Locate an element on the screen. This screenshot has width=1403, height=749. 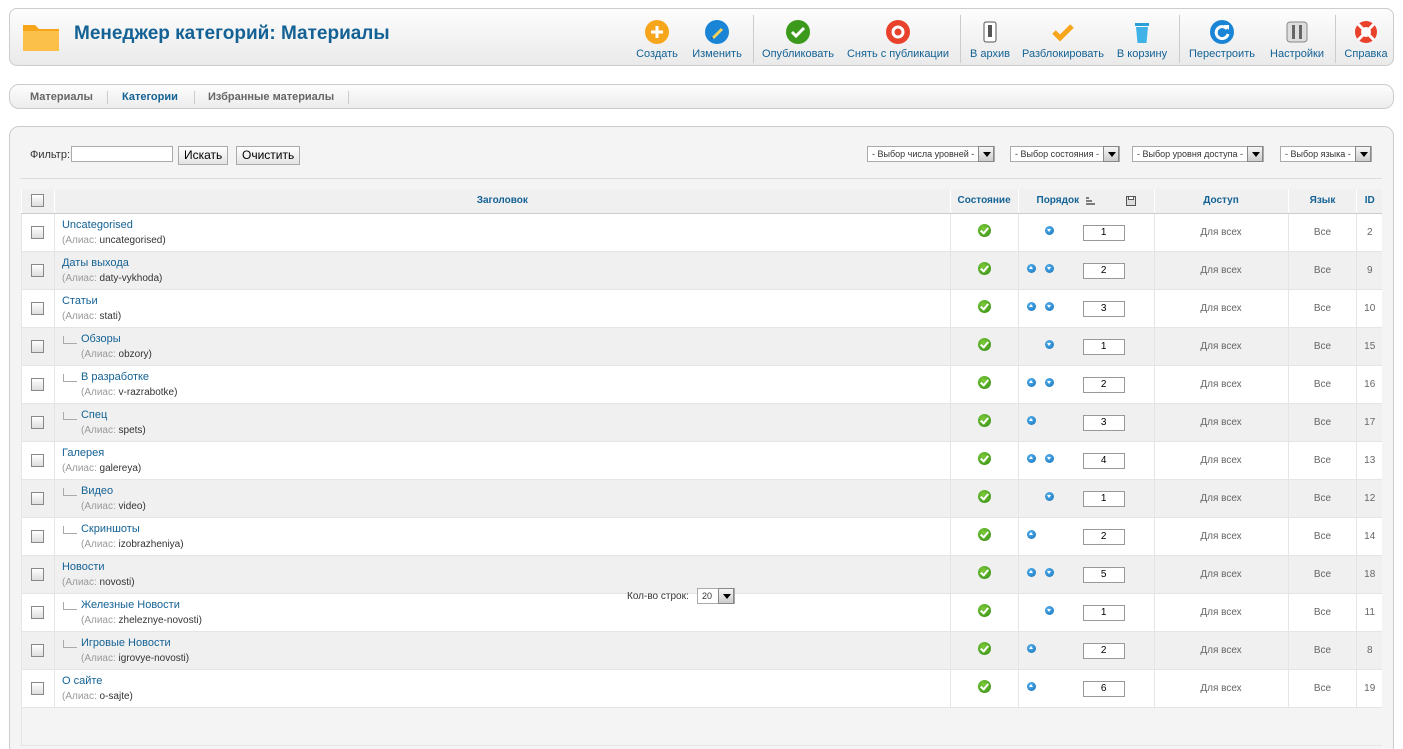
edit-button: Изменить is located at coordinates (717, 39).